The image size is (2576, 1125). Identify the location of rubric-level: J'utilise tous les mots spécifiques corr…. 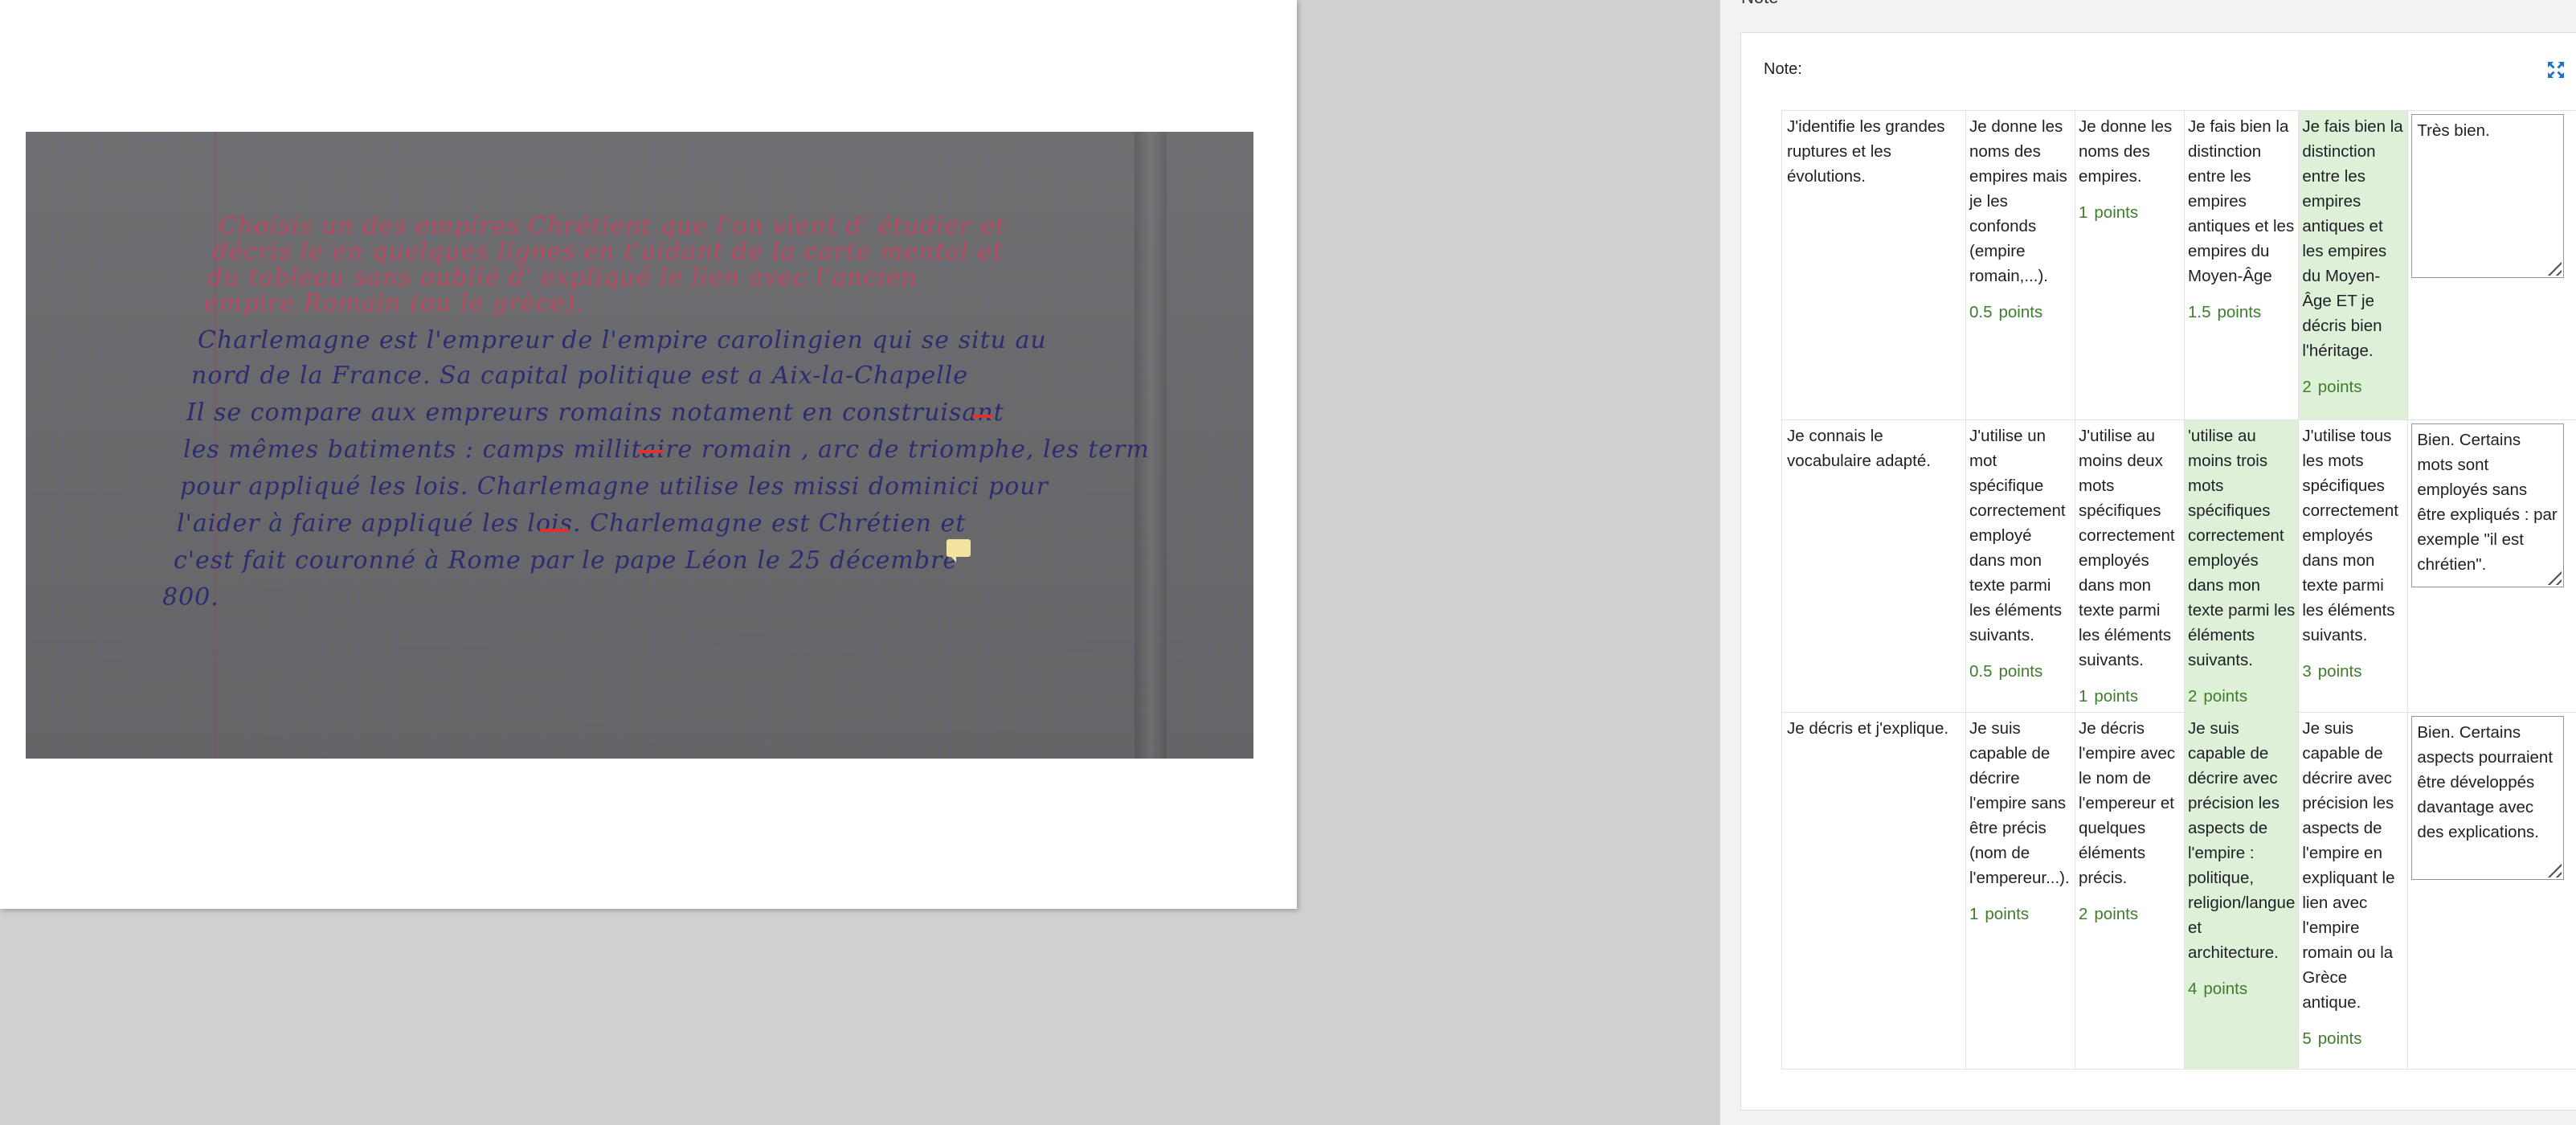
(2353, 566).